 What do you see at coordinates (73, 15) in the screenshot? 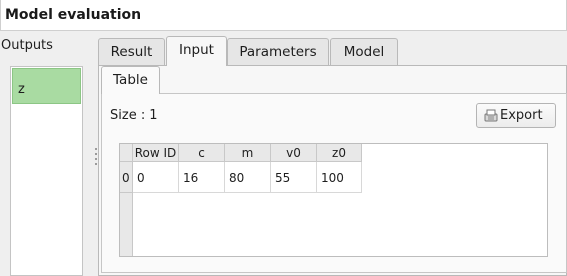
I see `window-title: Model evaluation` at bounding box center [73, 15].